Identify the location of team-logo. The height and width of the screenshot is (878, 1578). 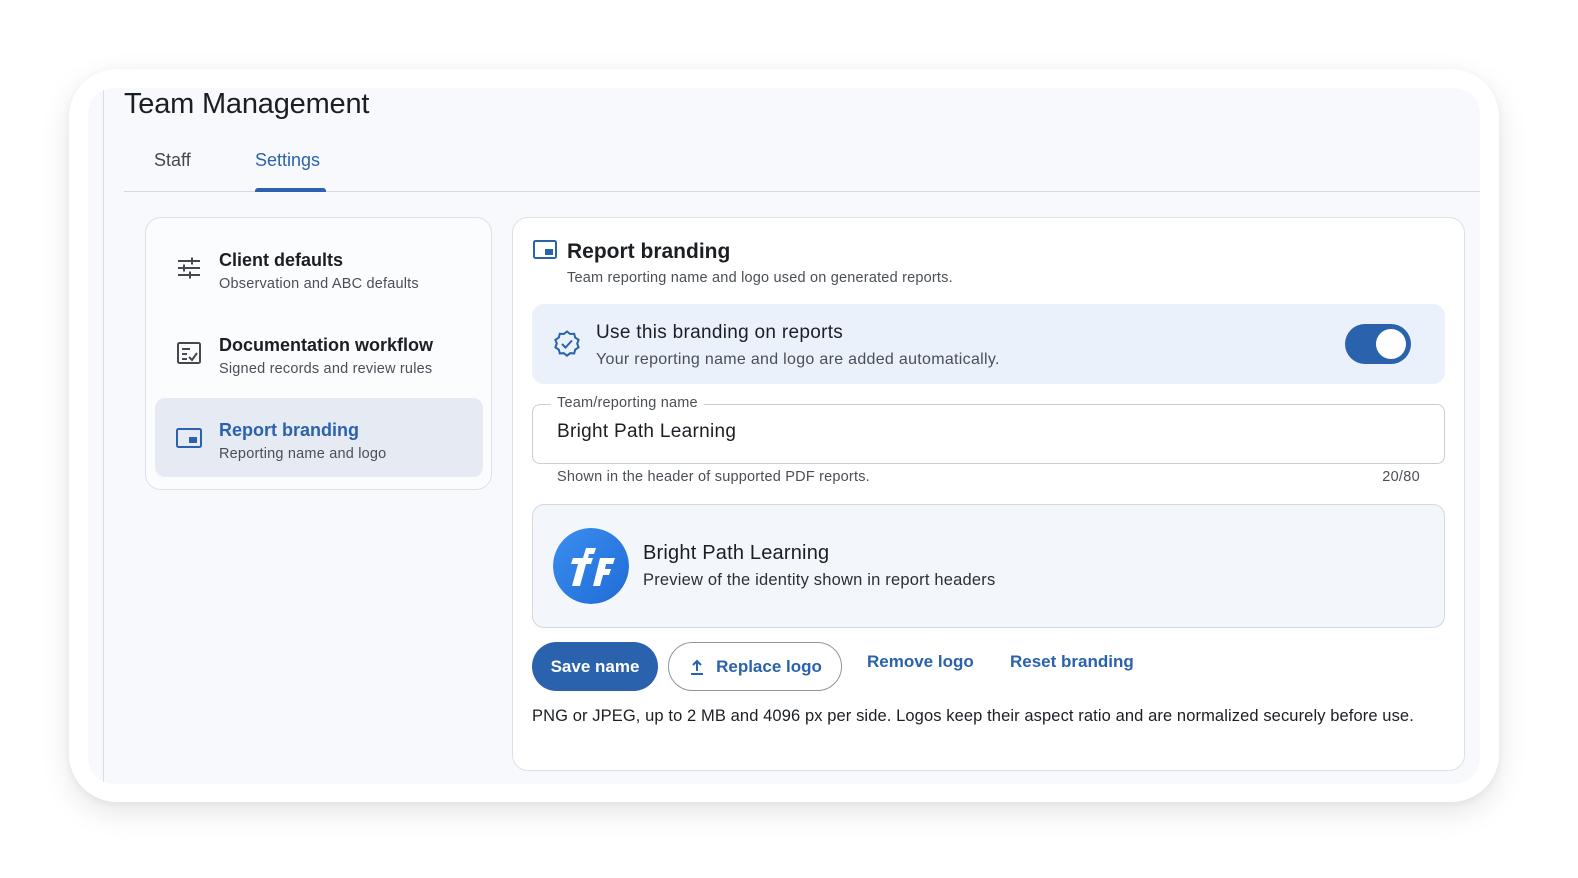
(591, 566).